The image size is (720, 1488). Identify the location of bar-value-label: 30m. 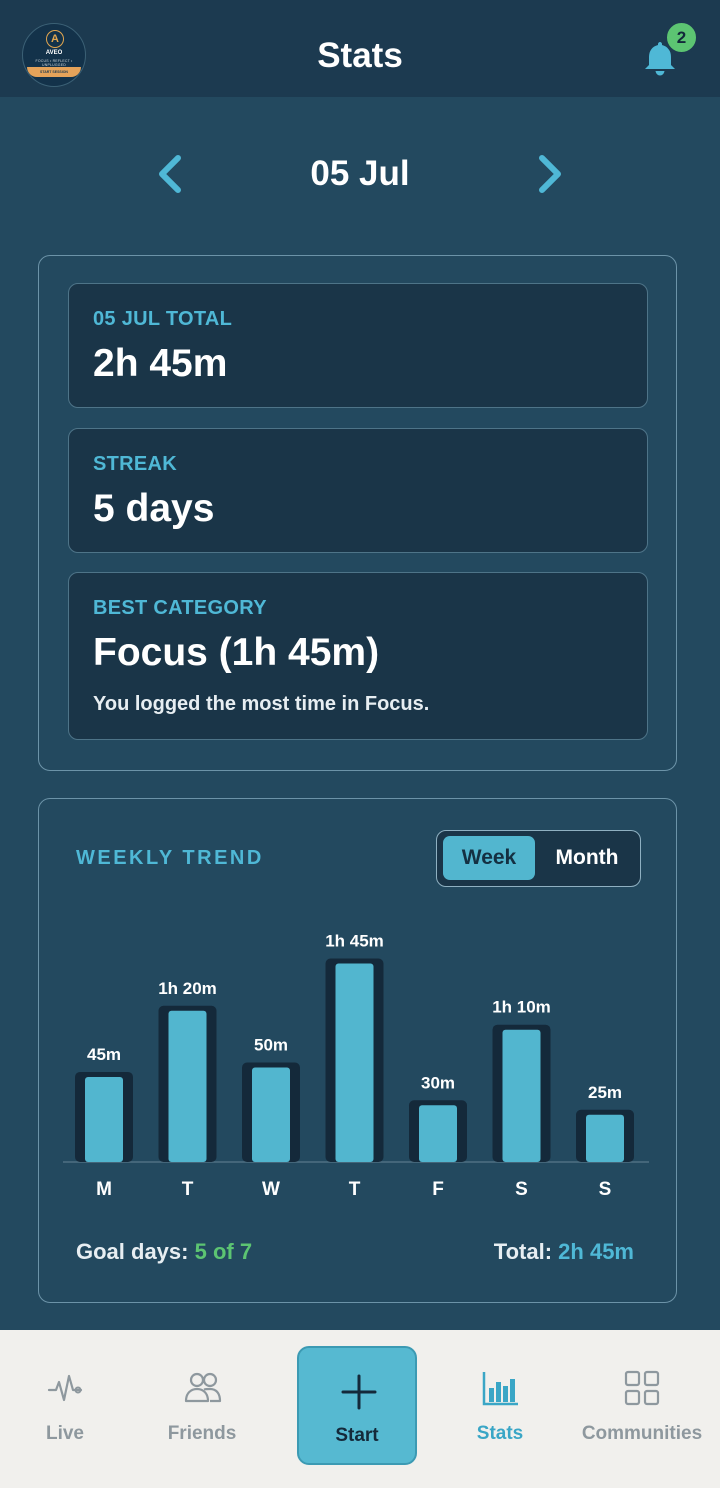
(438, 1082).